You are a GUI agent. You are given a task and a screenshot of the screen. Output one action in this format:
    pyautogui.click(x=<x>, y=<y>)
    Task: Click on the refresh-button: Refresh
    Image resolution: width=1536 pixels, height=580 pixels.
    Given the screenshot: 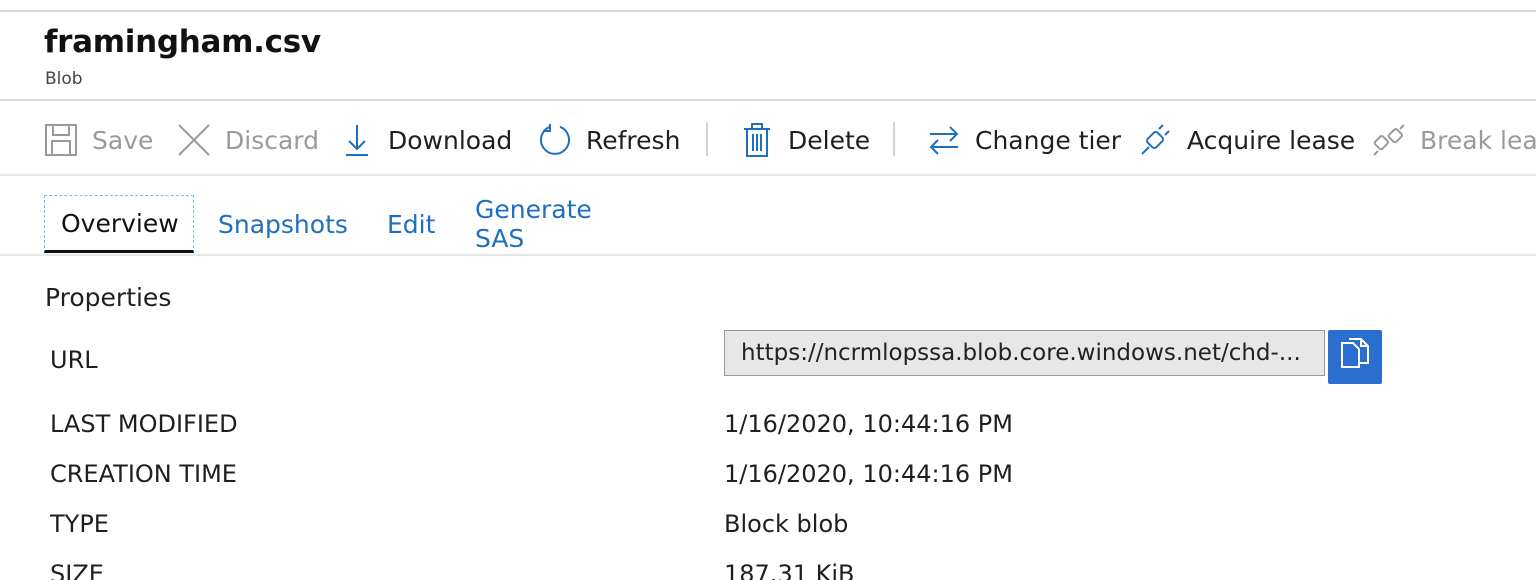 What is the action you would take?
    pyautogui.click(x=609, y=140)
    